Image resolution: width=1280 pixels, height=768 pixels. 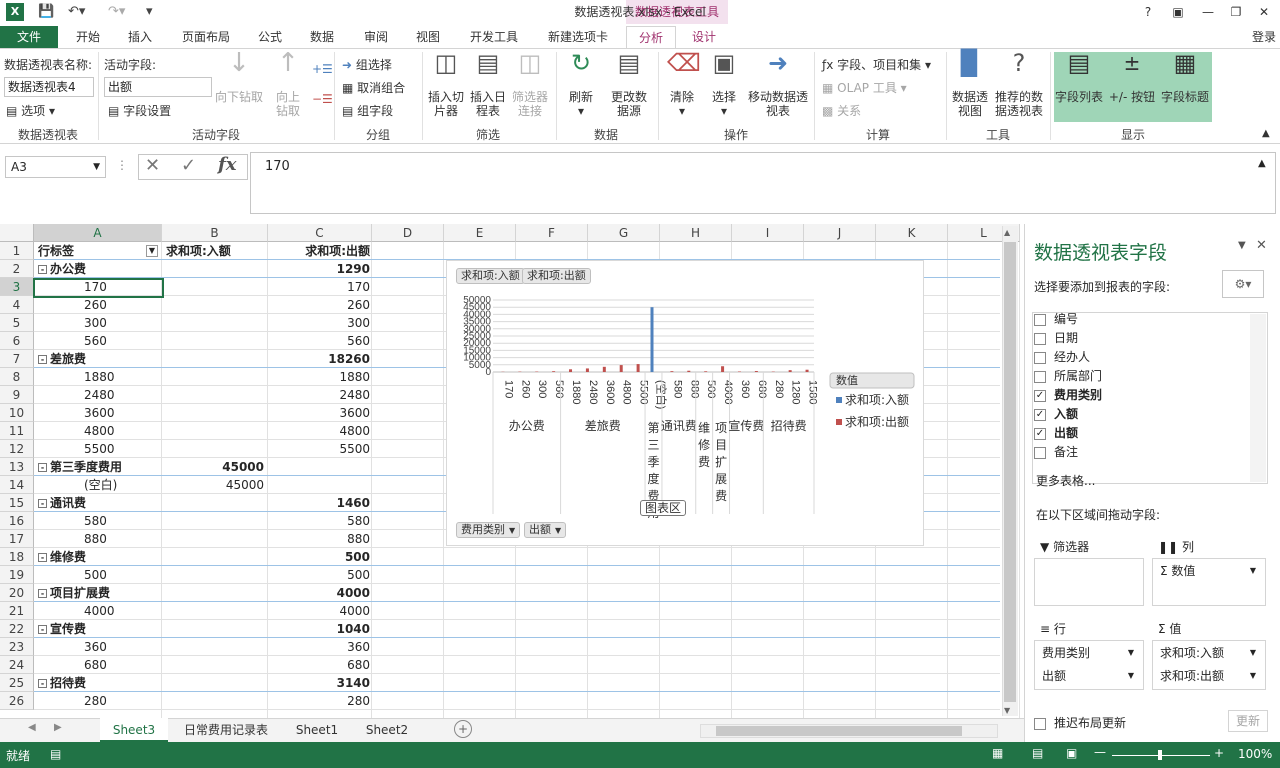 What do you see at coordinates (122, 701) in the screenshot?
I see `item-row-label: 280` at bounding box center [122, 701].